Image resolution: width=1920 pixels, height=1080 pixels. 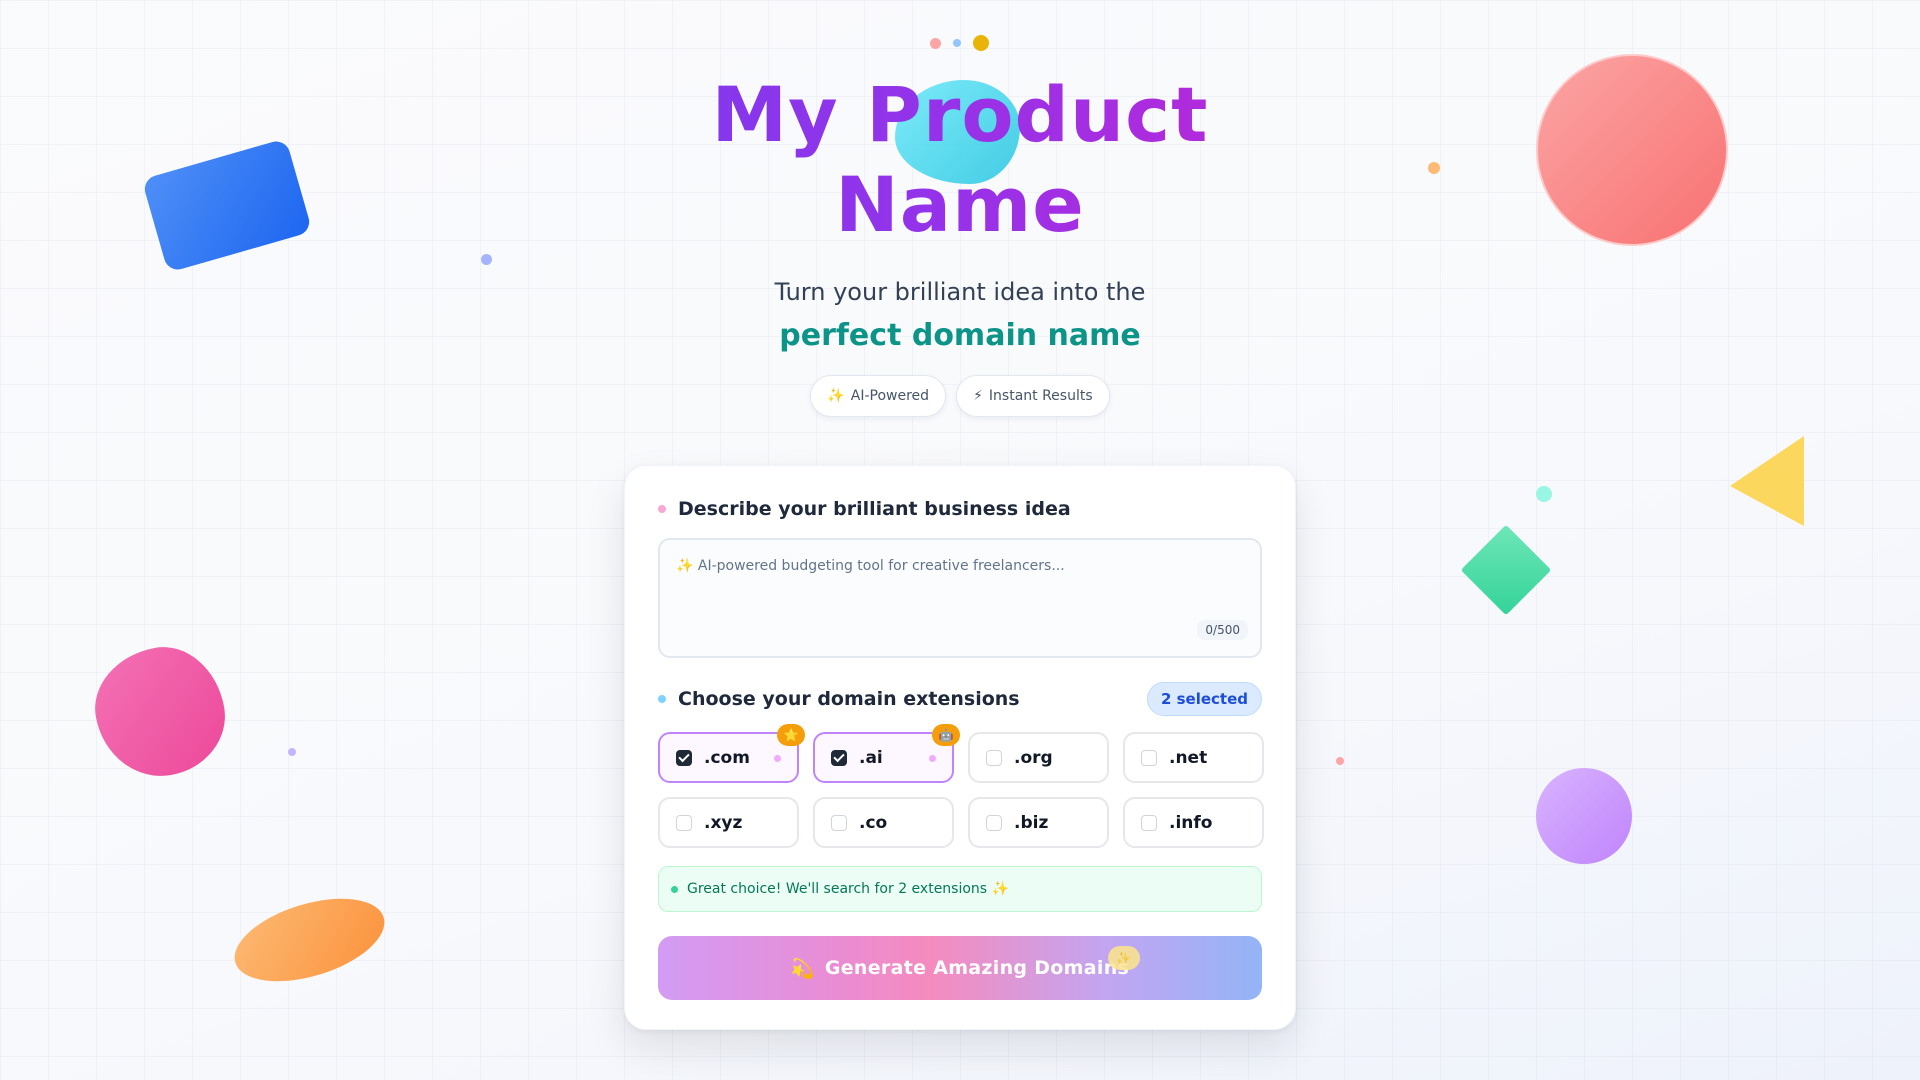 What do you see at coordinates (849, 699) in the screenshot?
I see `extensions-label: Choose your domain extensions` at bounding box center [849, 699].